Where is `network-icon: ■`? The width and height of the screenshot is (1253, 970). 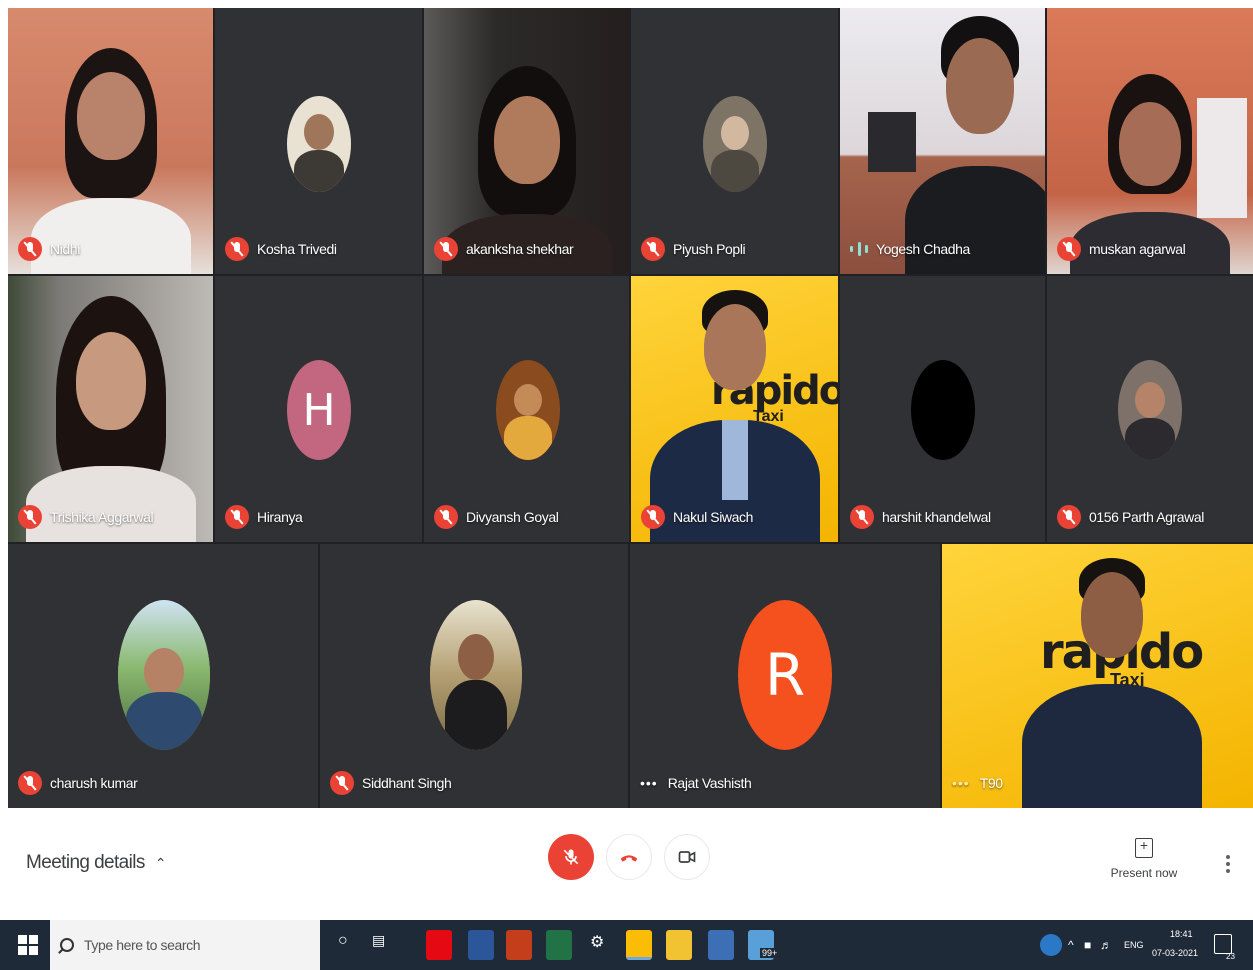 network-icon: ■ is located at coordinates (1087, 945).